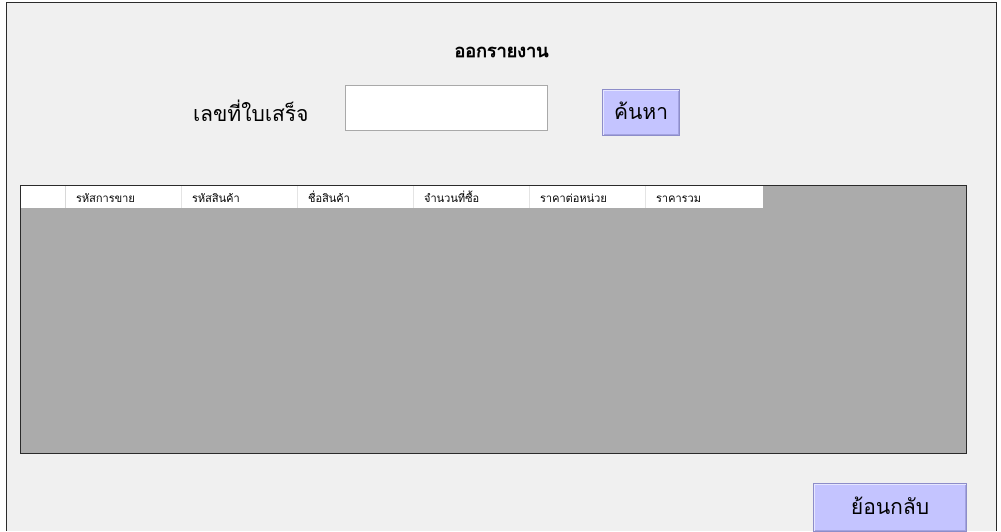 Image resolution: width=1001 pixels, height=532 pixels. I want to click on page-title: ออกรายงาน, so click(501, 51).